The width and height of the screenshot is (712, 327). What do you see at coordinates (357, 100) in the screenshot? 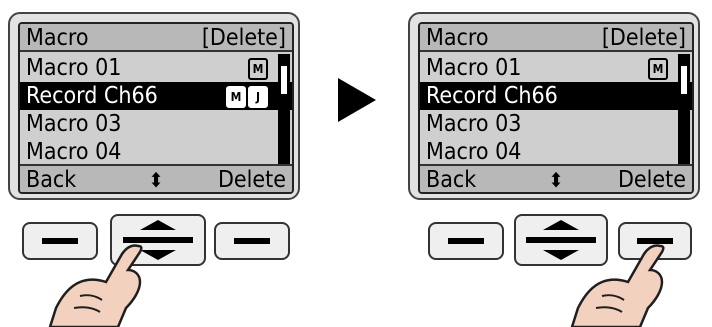
I see `transition-arrow-icon` at bounding box center [357, 100].